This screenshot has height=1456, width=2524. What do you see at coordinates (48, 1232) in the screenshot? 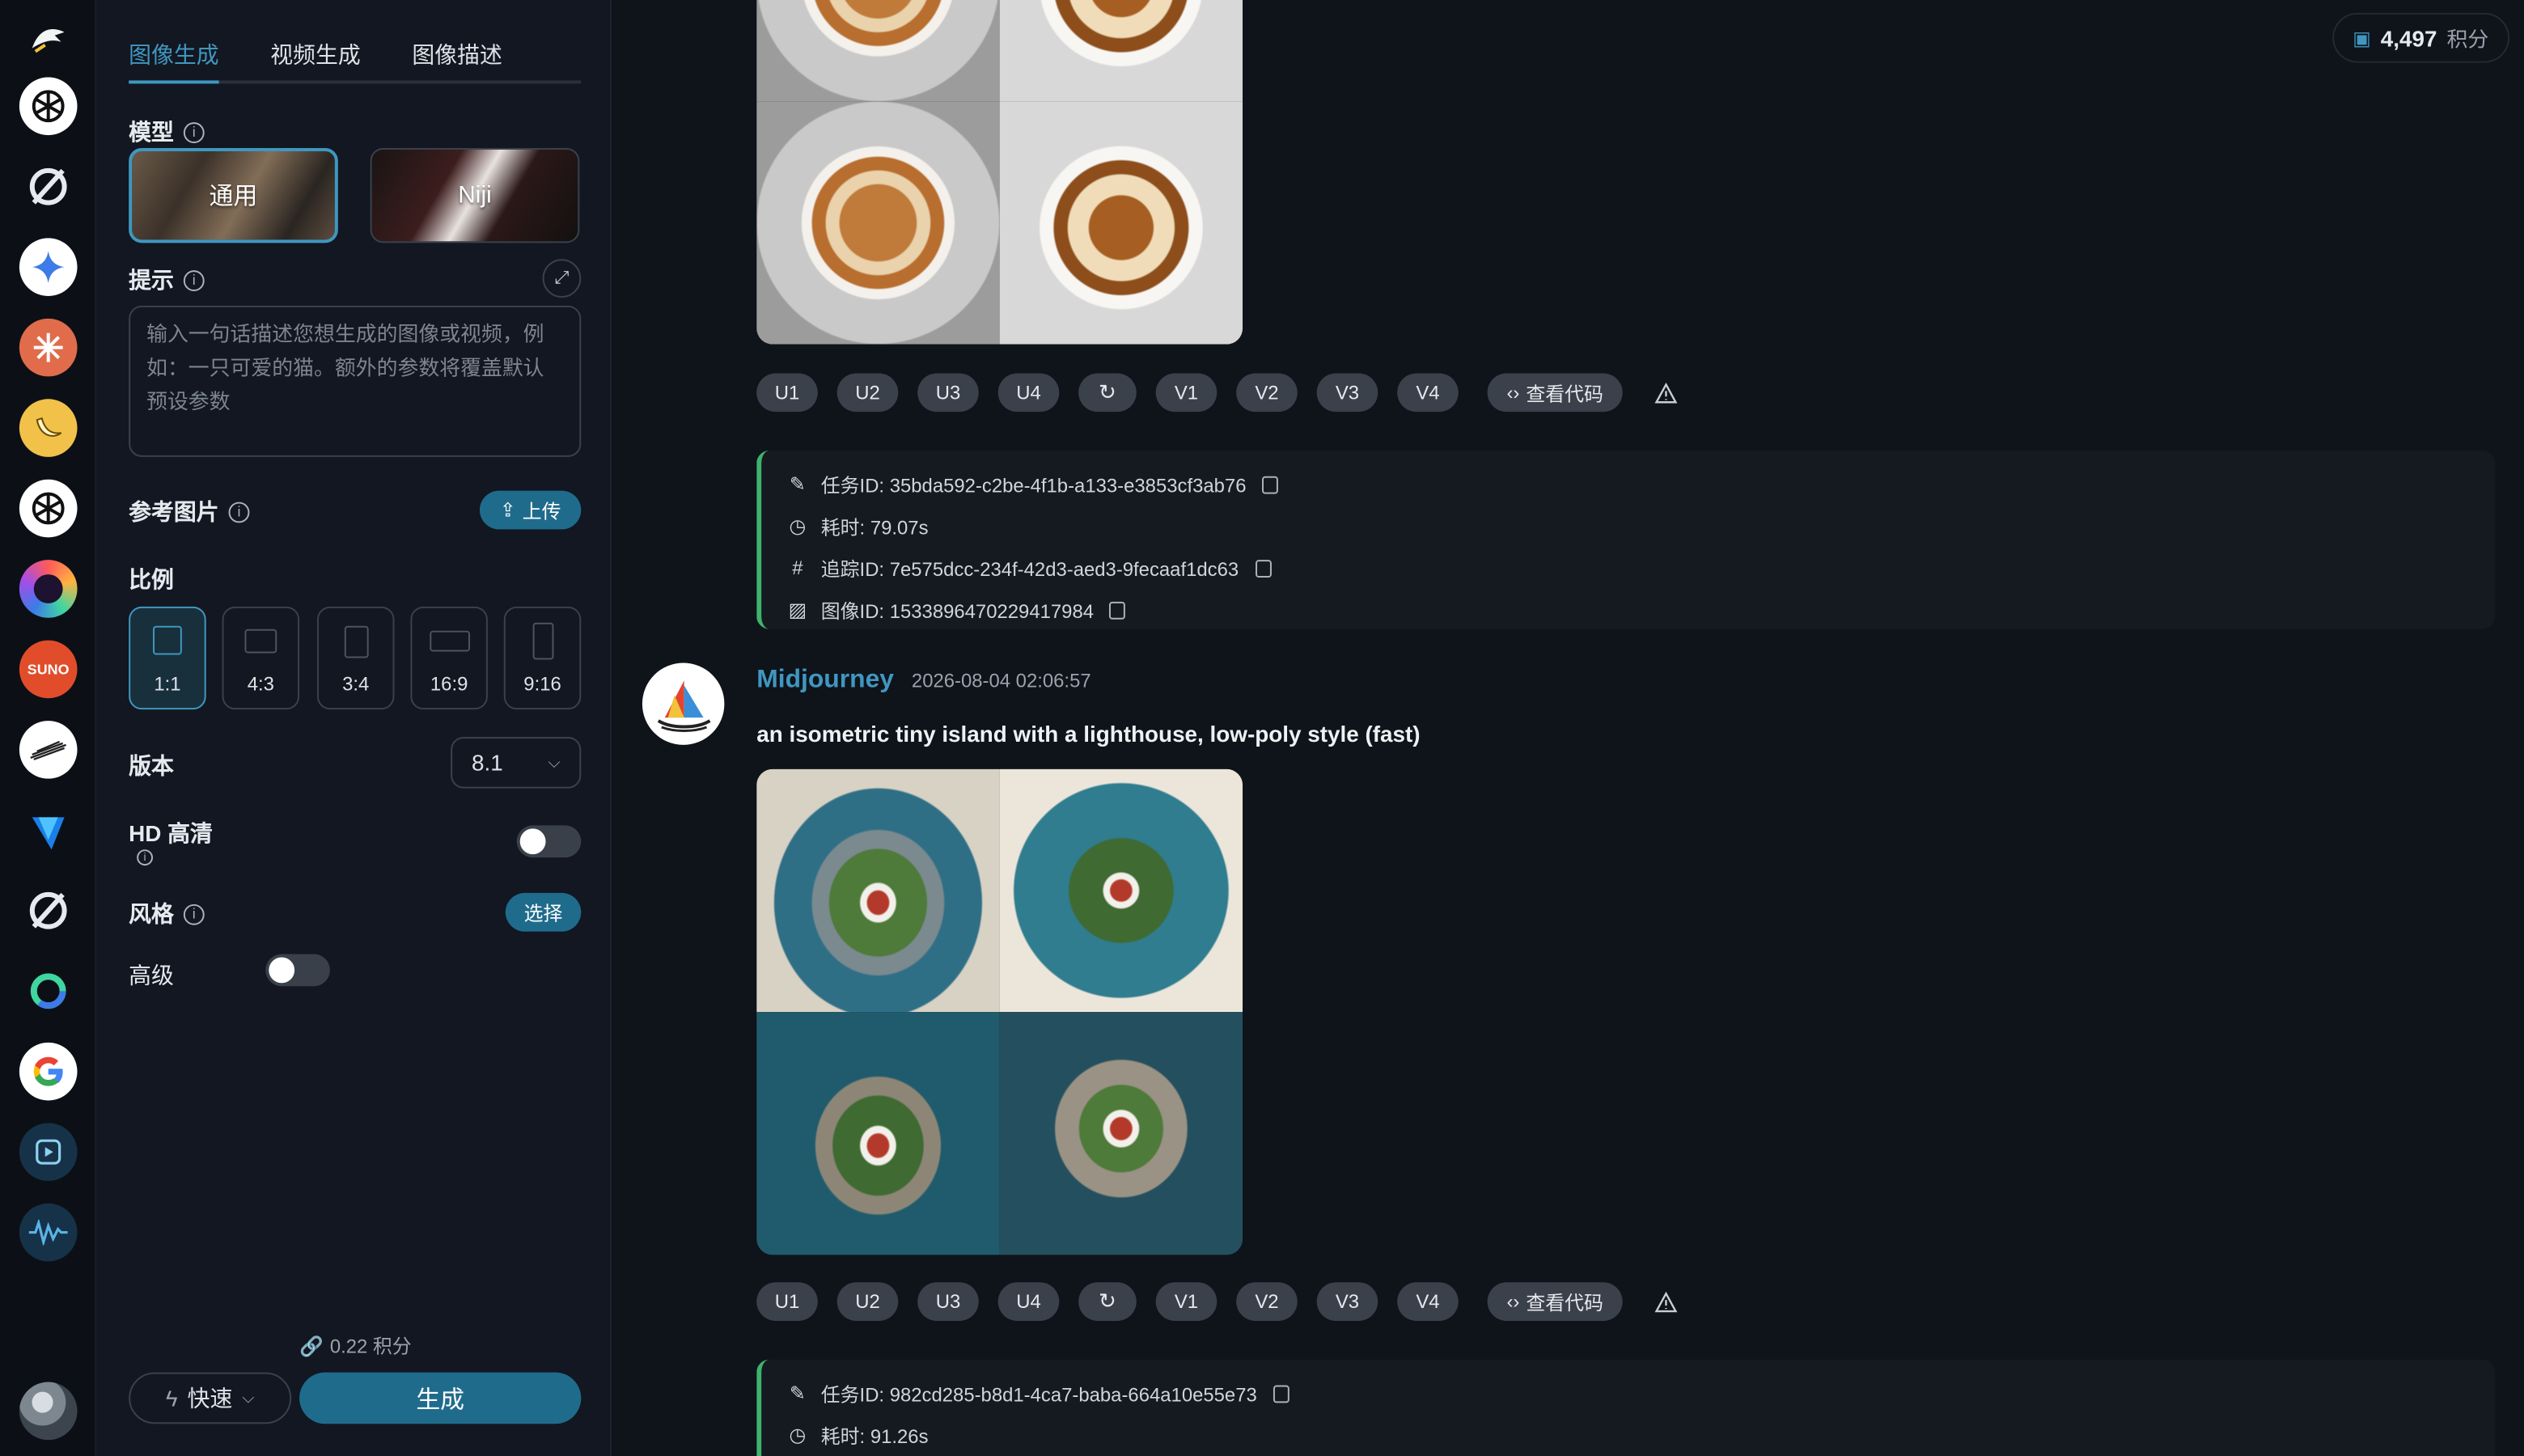
I see `audio-wave-icon` at bounding box center [48, 1232].